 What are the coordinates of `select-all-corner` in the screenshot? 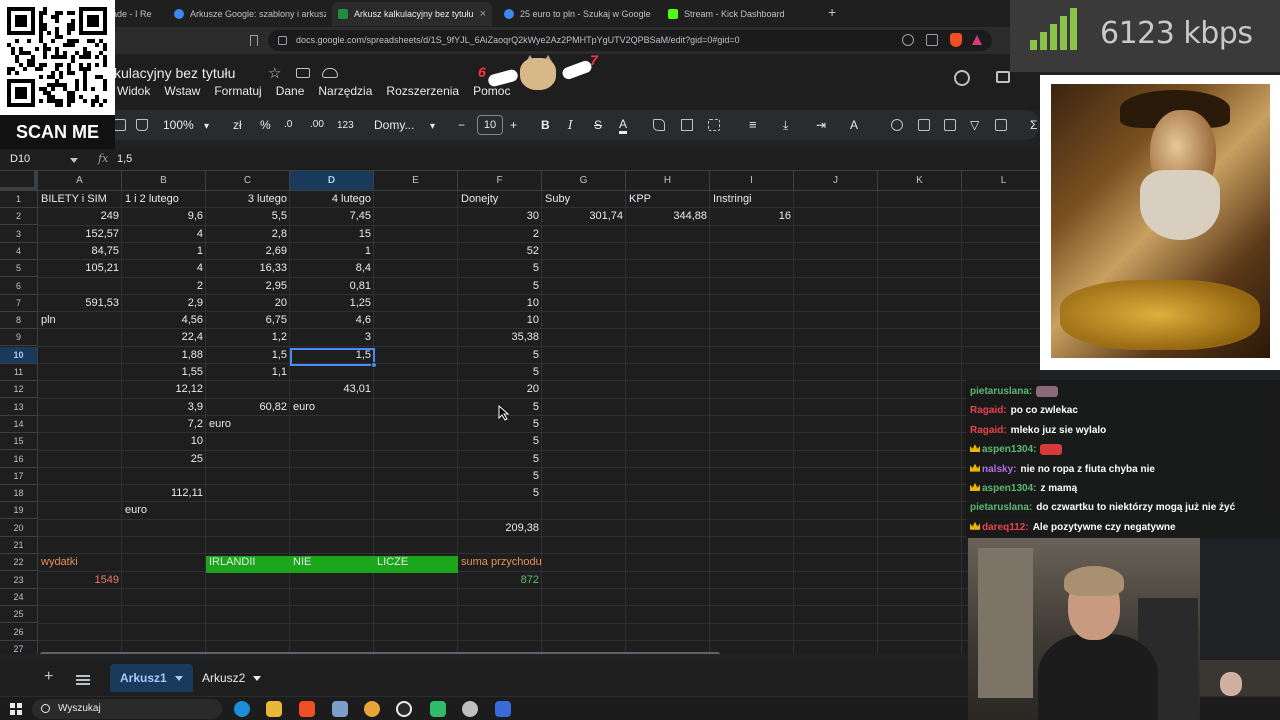 It's located at (19, 181).